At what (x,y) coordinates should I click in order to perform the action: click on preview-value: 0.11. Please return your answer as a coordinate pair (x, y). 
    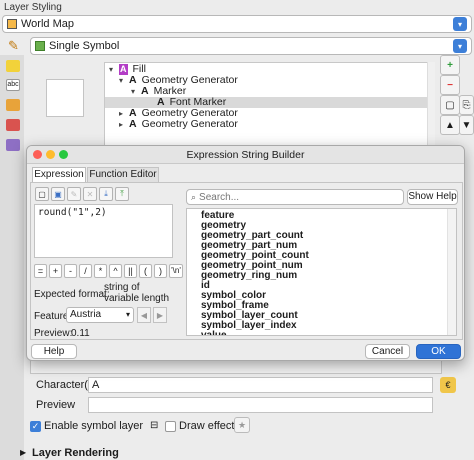
    Looking at the image, I should click on (80, 333).